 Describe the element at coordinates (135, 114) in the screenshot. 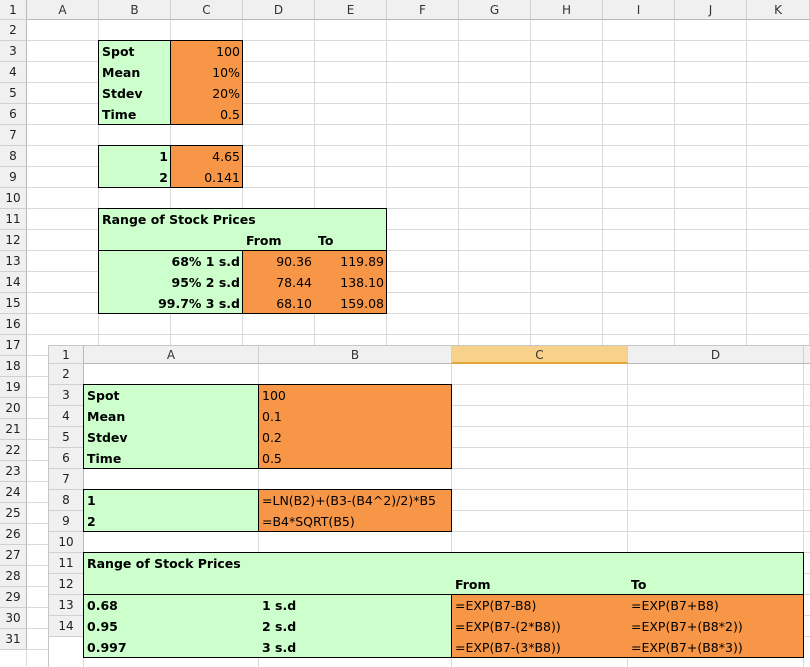

I see `cell-a5: Time` at that location.